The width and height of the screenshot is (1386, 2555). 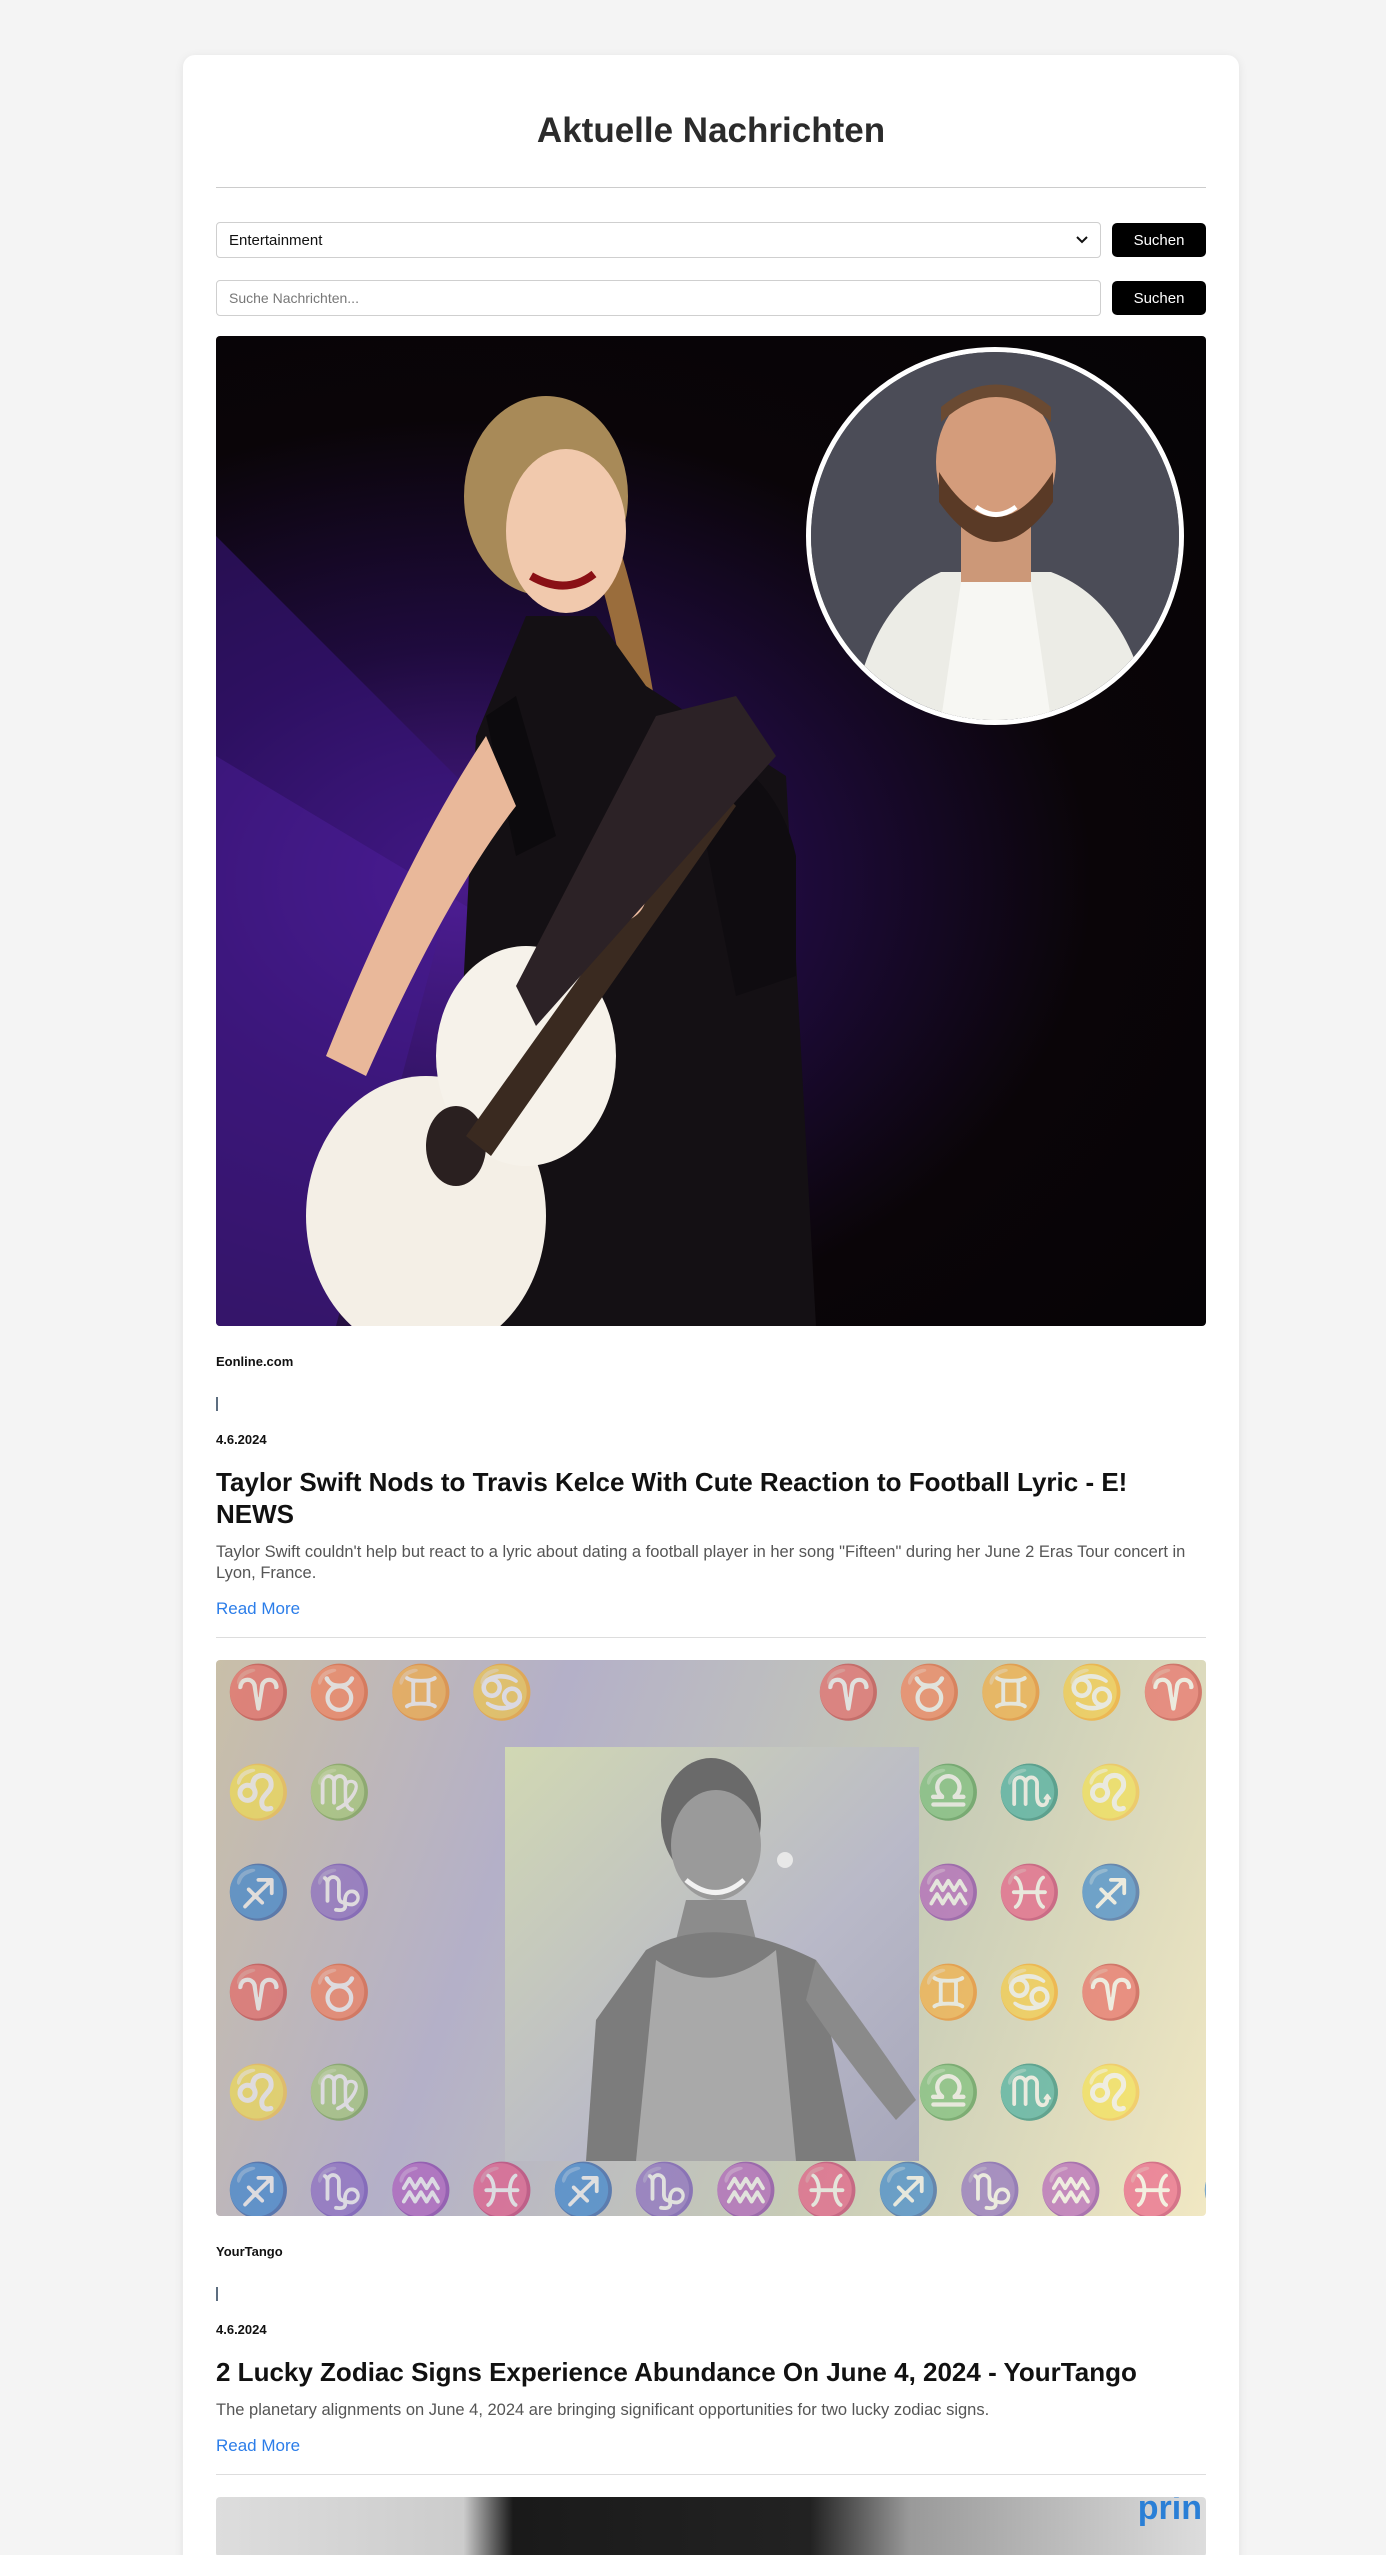 I want to click on inset-portrait-image, so click(x=995, y=536).